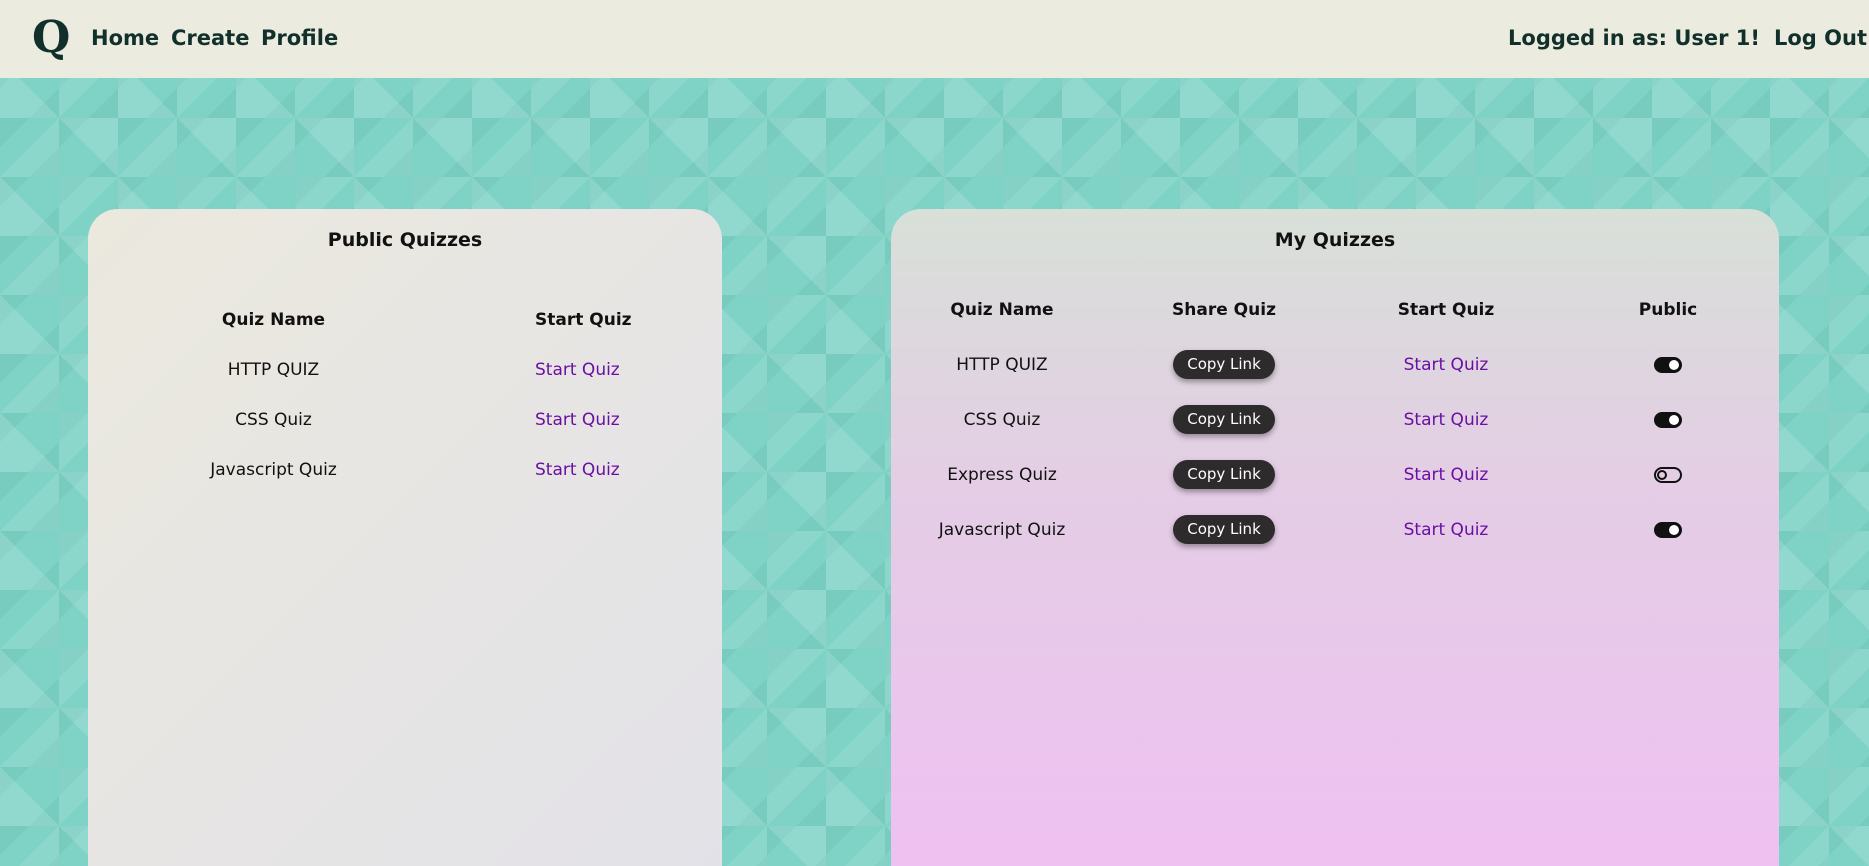 Image resolution: width=1869 pixels, height=866 pixels. Describe the element at coordinates (1634, 38) in the screenshot. I see `logged-in-status: Logged in as: User 1!` at that location.